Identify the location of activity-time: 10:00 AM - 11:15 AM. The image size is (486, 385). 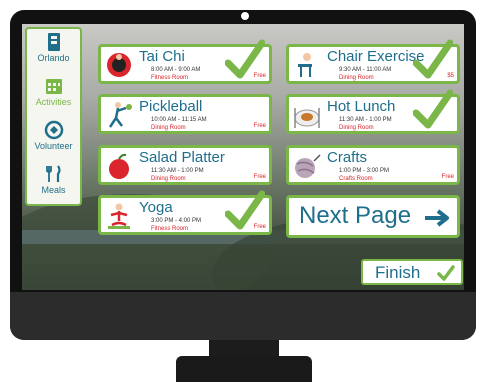
(179, 120).